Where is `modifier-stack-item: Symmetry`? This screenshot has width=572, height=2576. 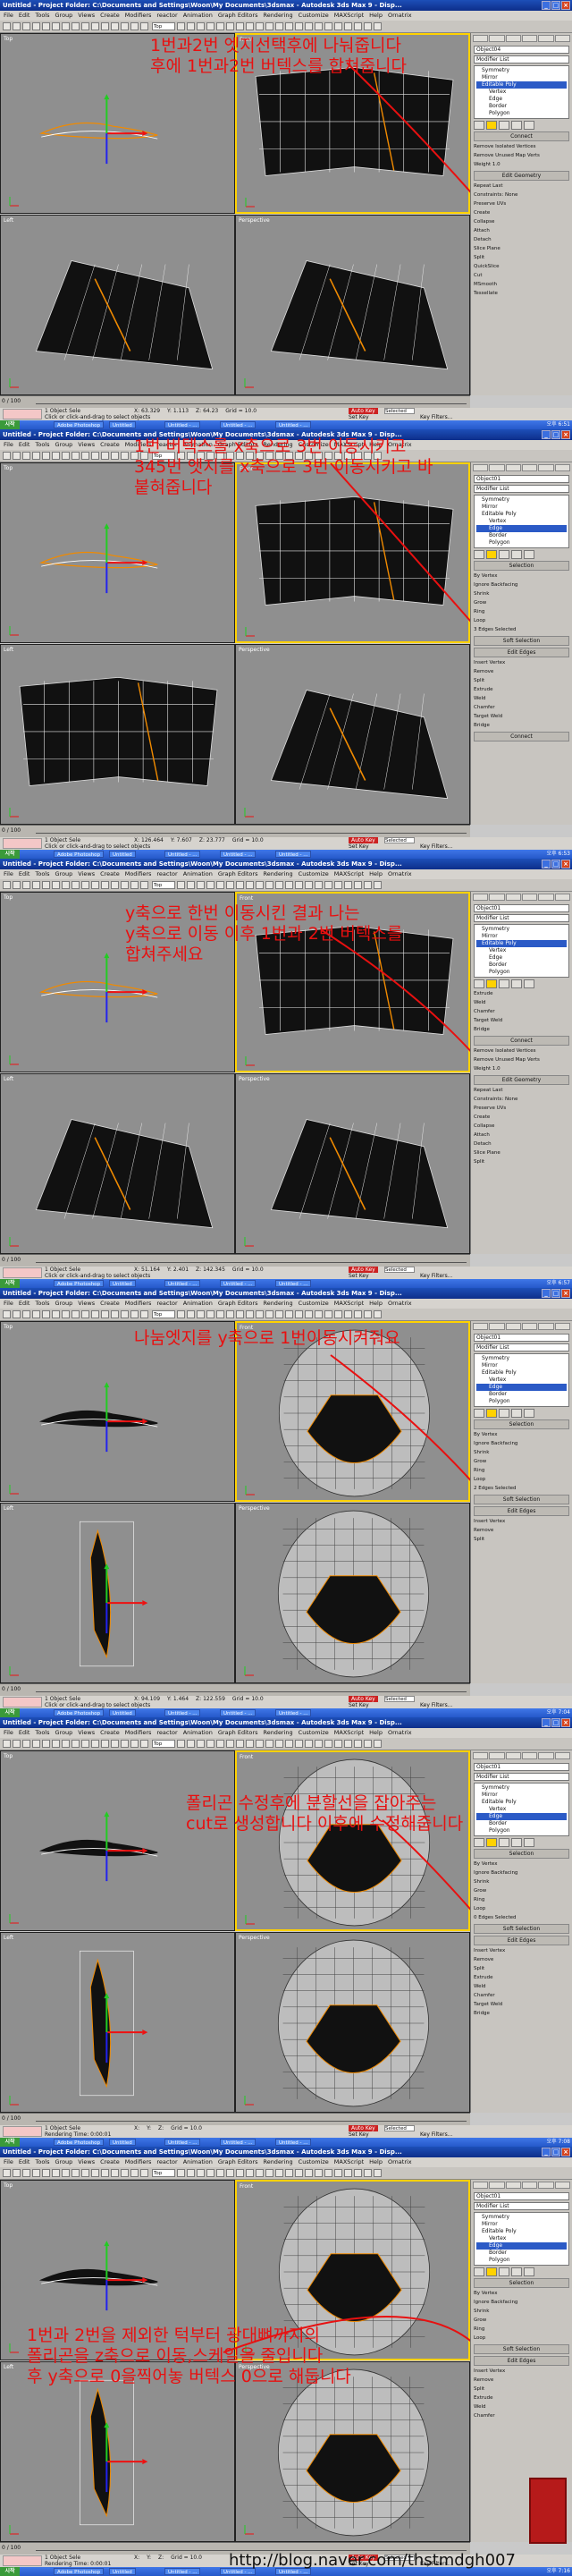 modifier-stack-item: Symmetry is located at coordinates (522, 2217).